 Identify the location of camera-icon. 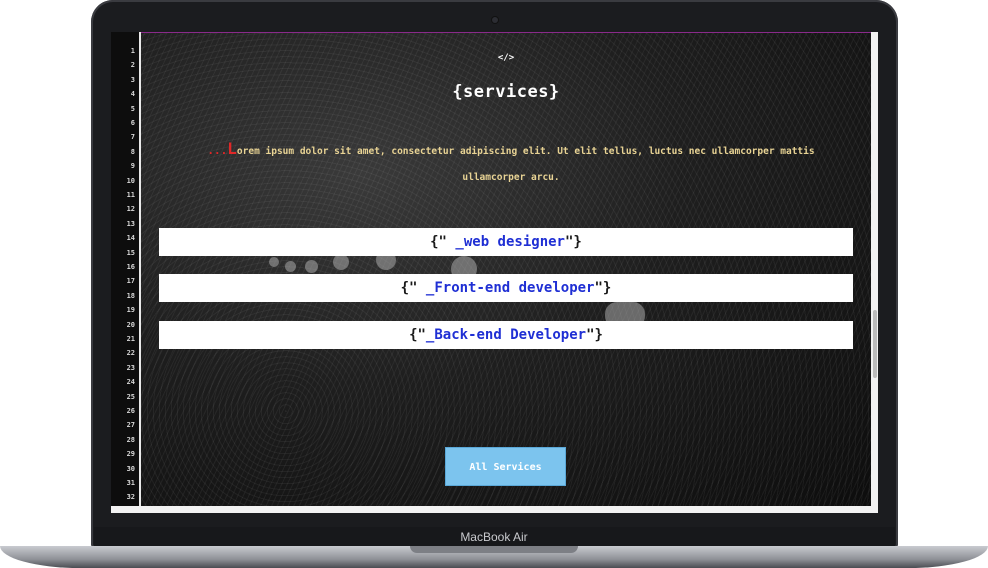
(495, 20).